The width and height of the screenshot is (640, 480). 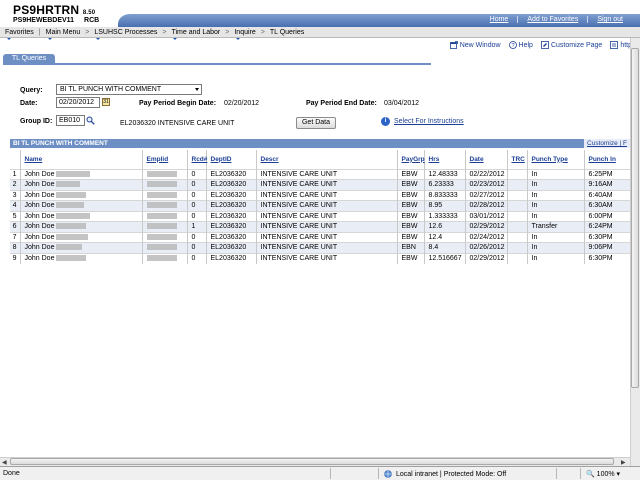 I want to click on new-window-label: New Window, so click(x=480, y=45).